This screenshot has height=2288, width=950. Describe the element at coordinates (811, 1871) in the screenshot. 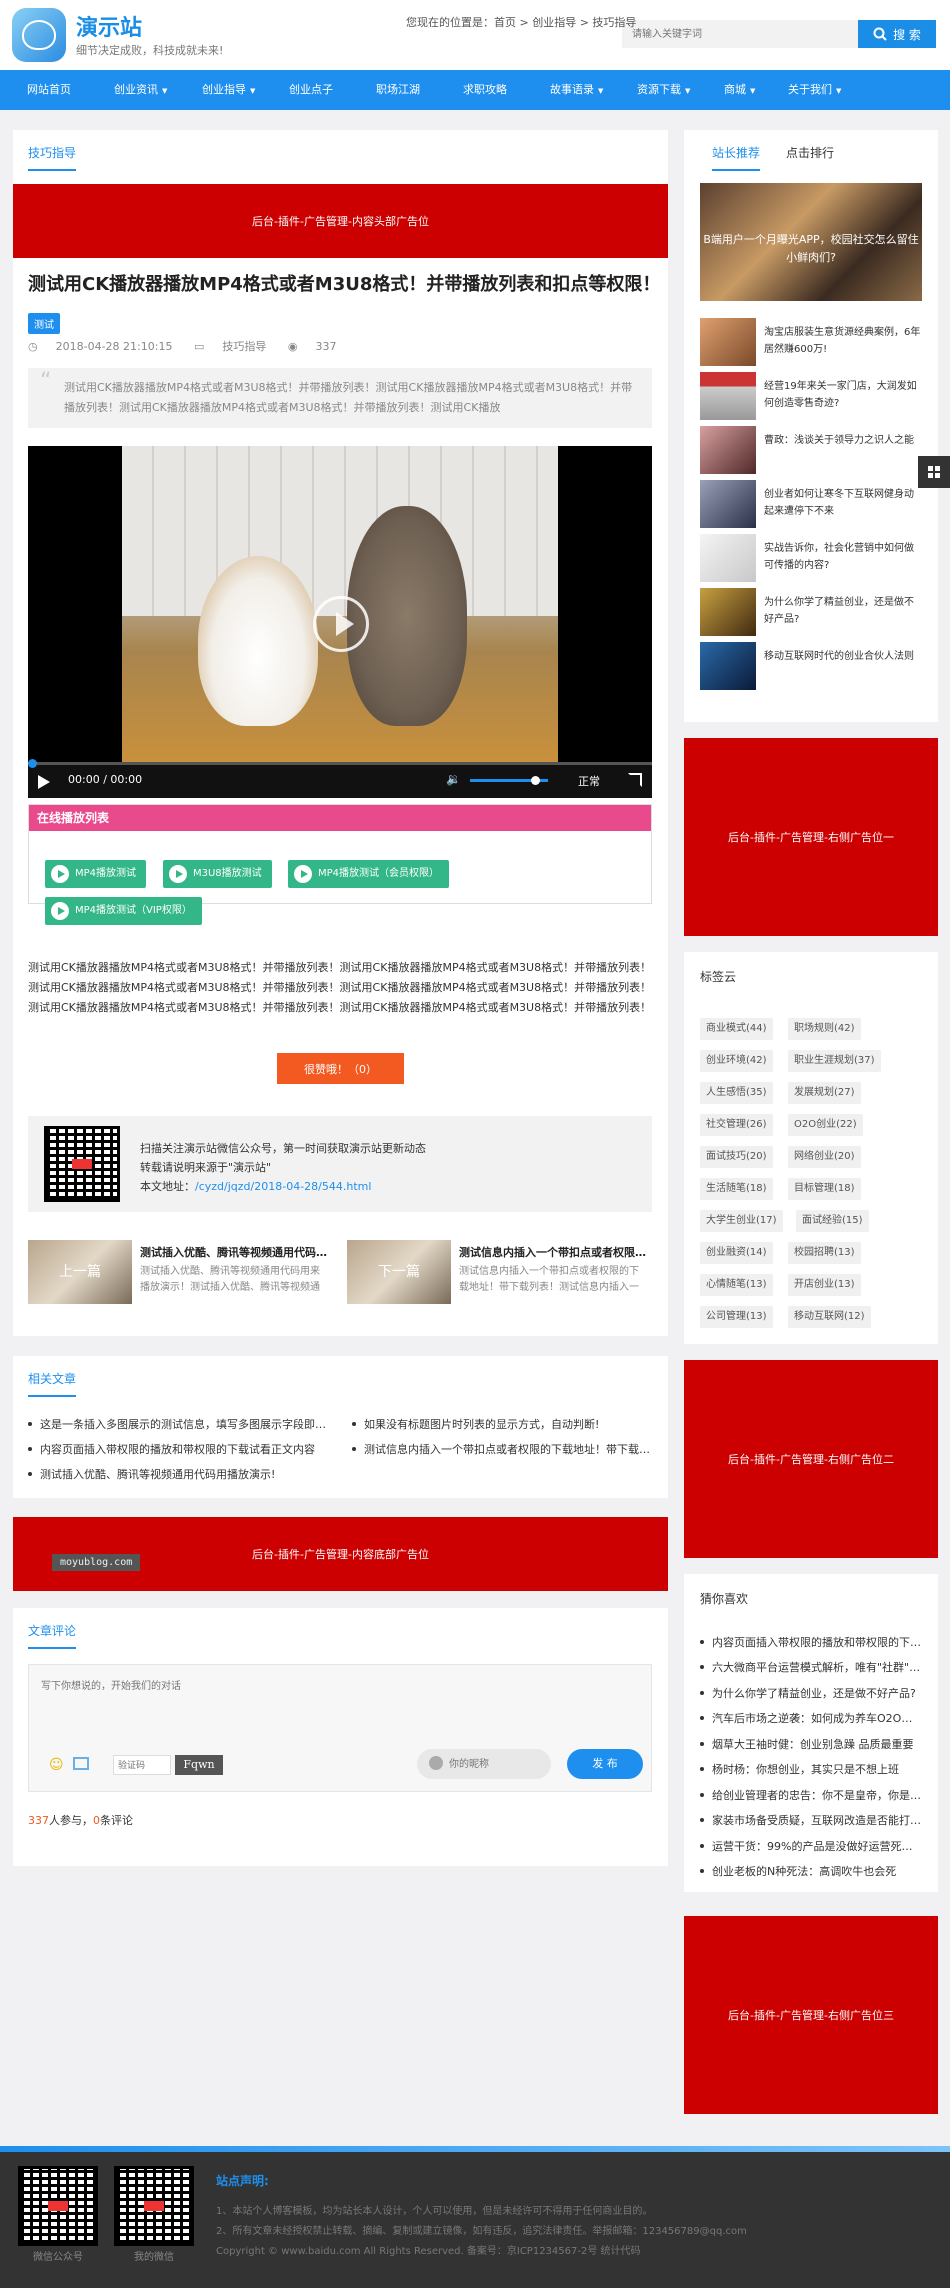

I see `guess-item: 创业老板的N种死法：高调吹牛也会死` at that location.